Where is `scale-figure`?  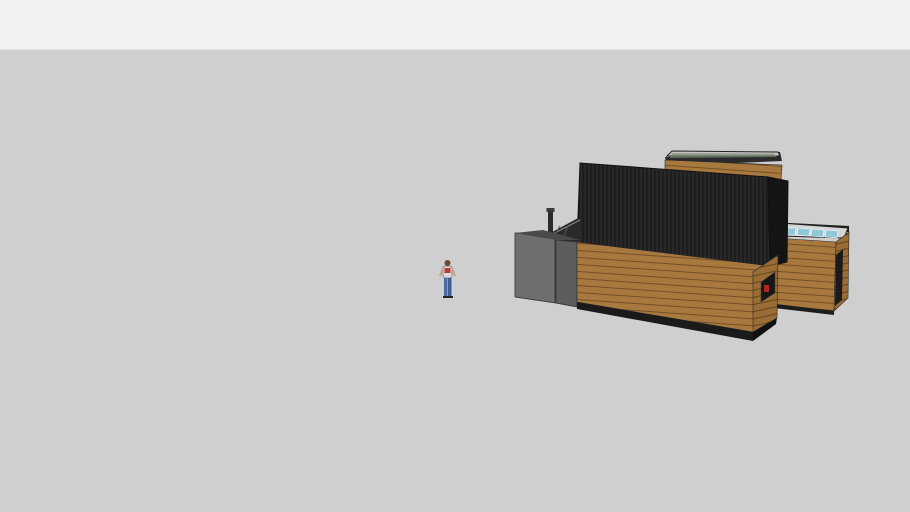
scale-figure is located at coordinates (447, 279).